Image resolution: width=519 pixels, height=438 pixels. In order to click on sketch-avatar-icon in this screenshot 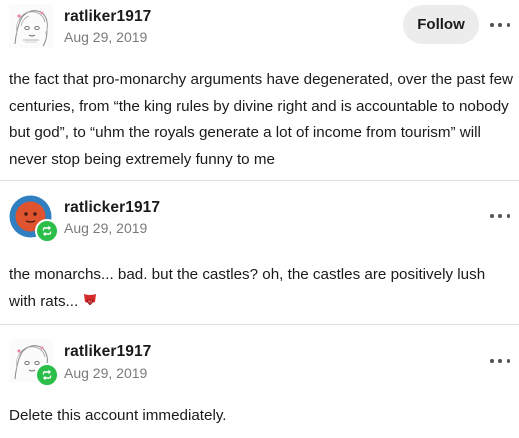, I will do `click(31, 26)`.